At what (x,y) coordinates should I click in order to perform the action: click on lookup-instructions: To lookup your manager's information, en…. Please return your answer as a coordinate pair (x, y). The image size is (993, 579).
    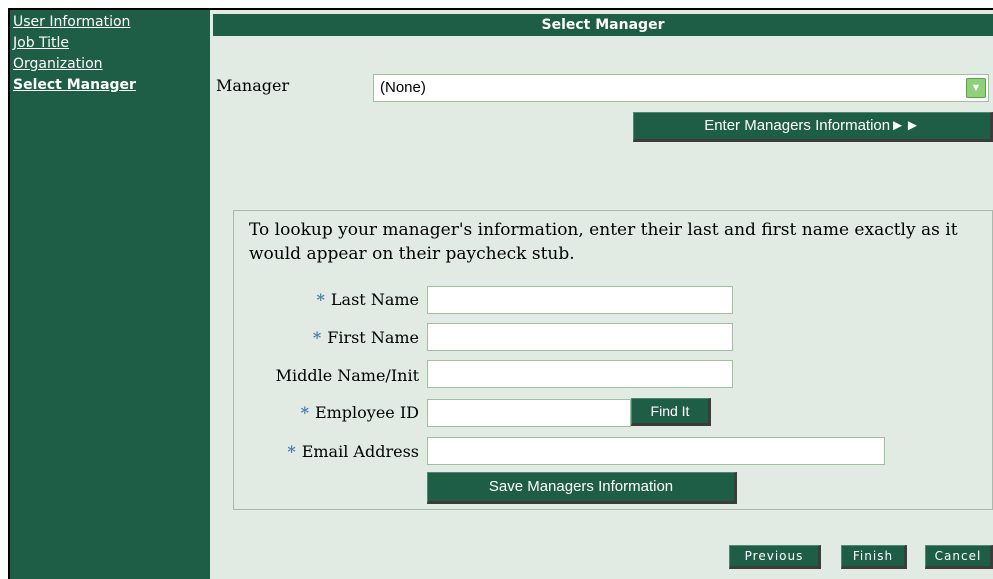
    Looking at the image, I should click on (603, 242).